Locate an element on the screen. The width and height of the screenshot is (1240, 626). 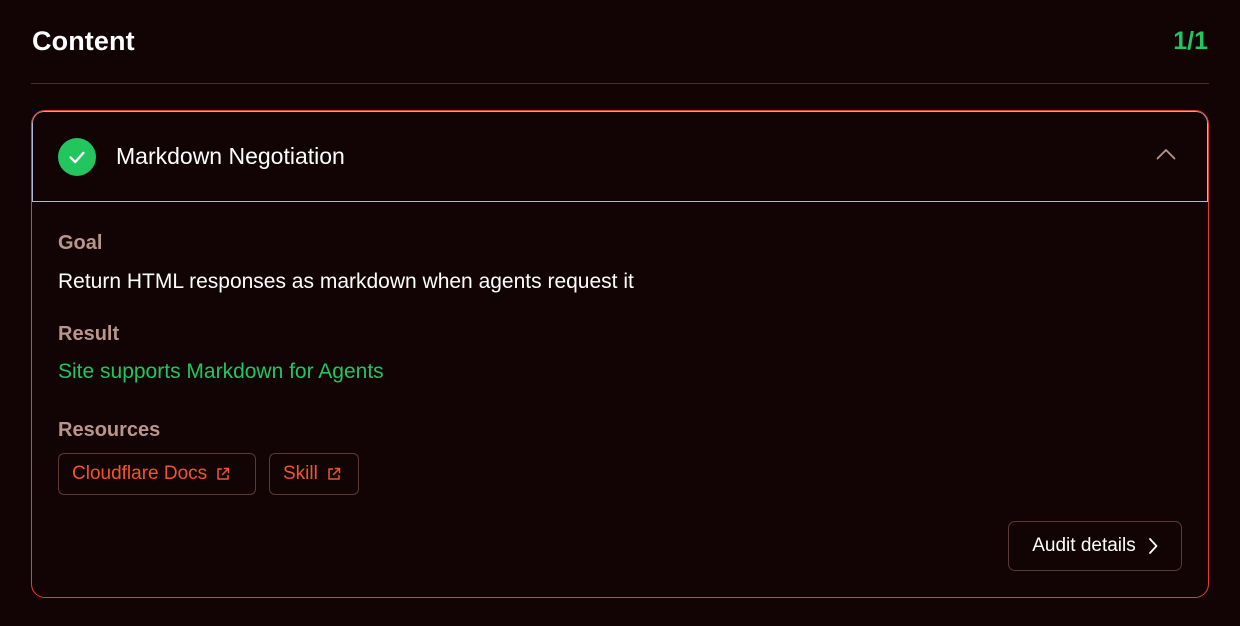
chevron-right-icon is located at coordinates (1153, 546).